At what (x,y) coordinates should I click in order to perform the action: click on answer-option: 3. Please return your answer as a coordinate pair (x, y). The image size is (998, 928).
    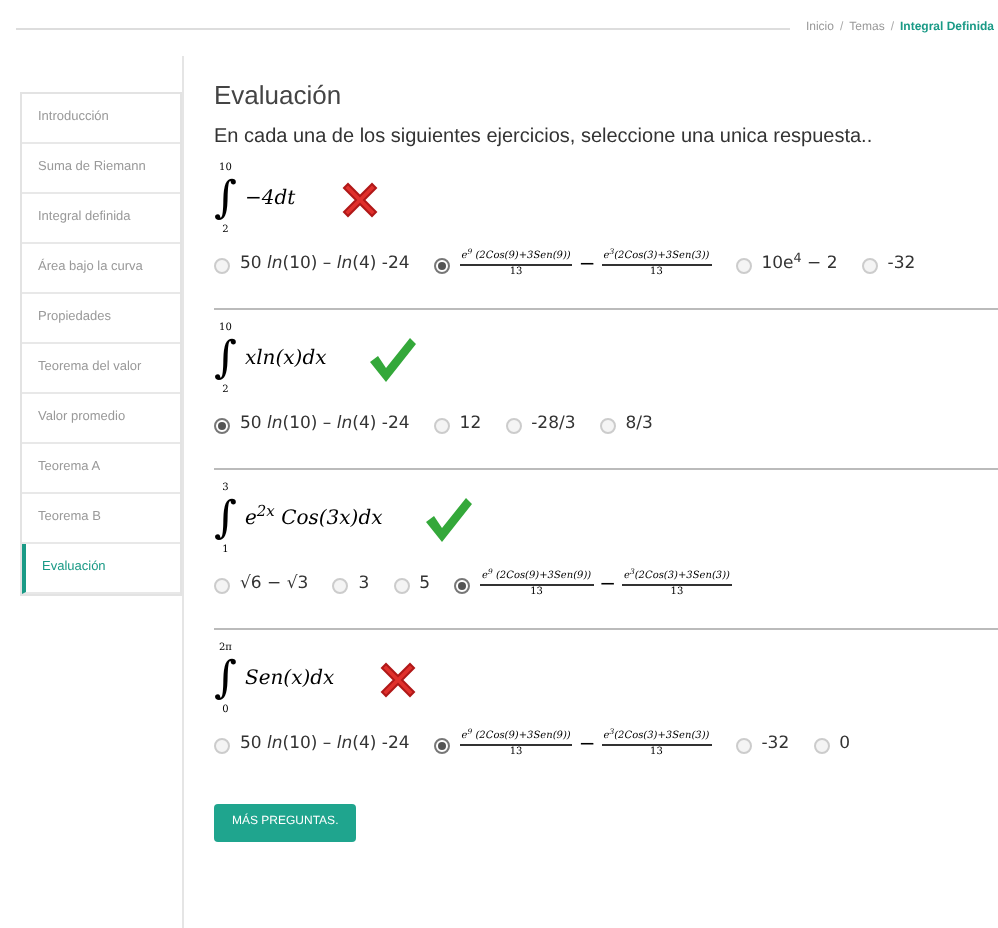
    Looking at the image, I should click on (364, 585).